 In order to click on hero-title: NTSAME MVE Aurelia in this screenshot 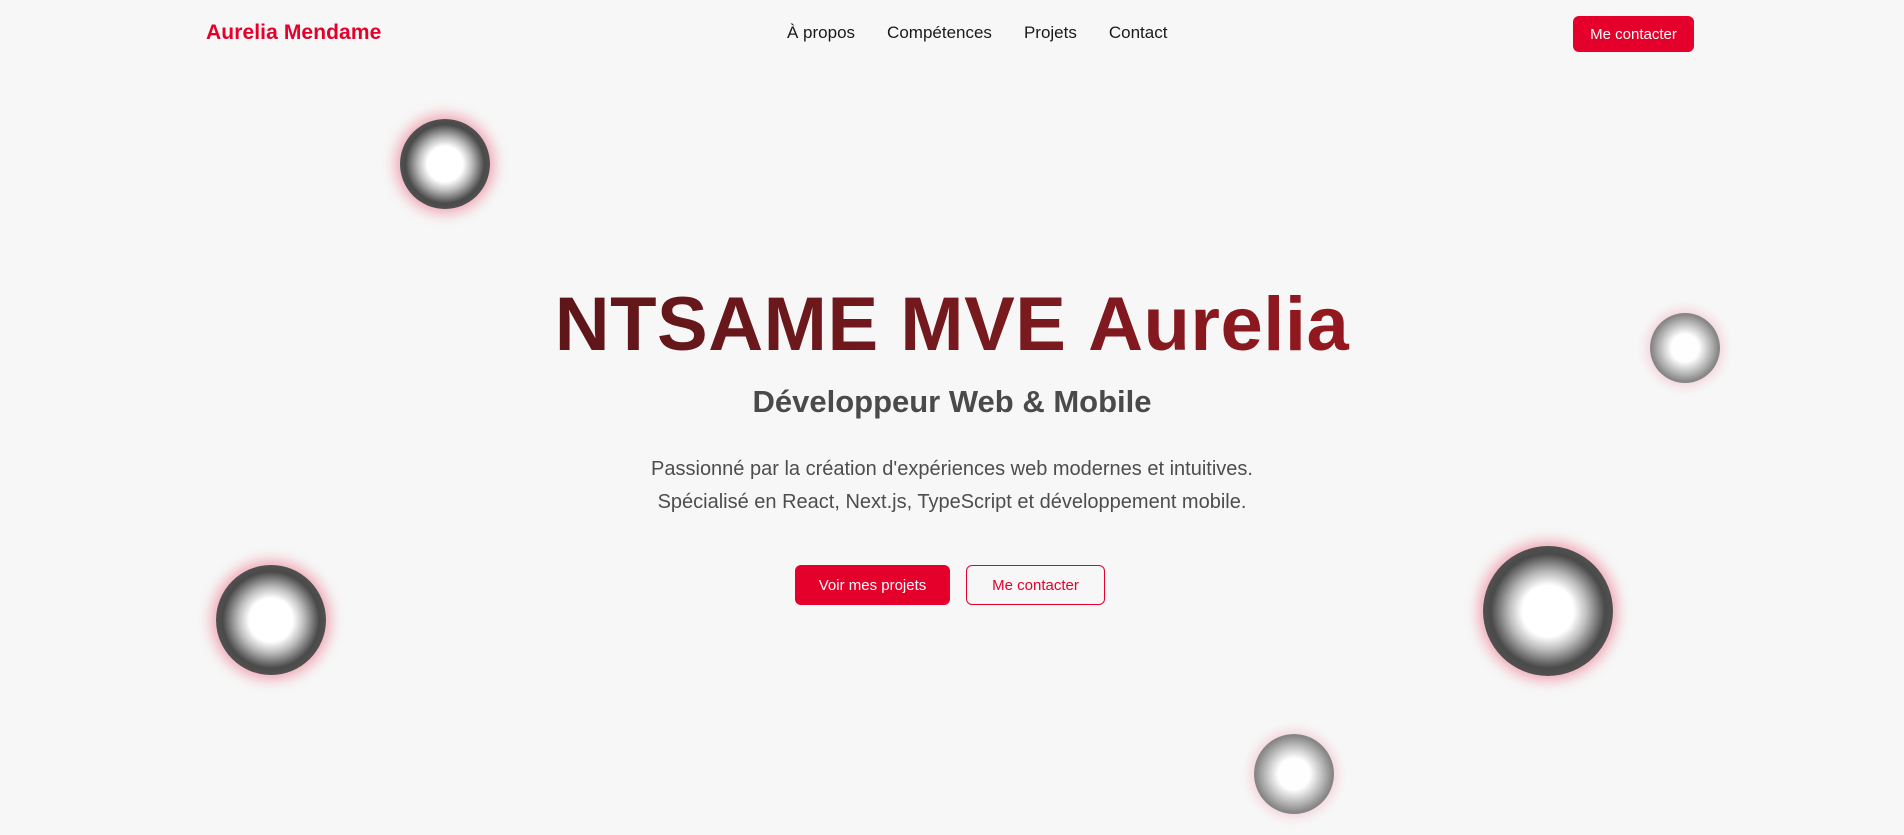, I will do `click(952, 325)`.